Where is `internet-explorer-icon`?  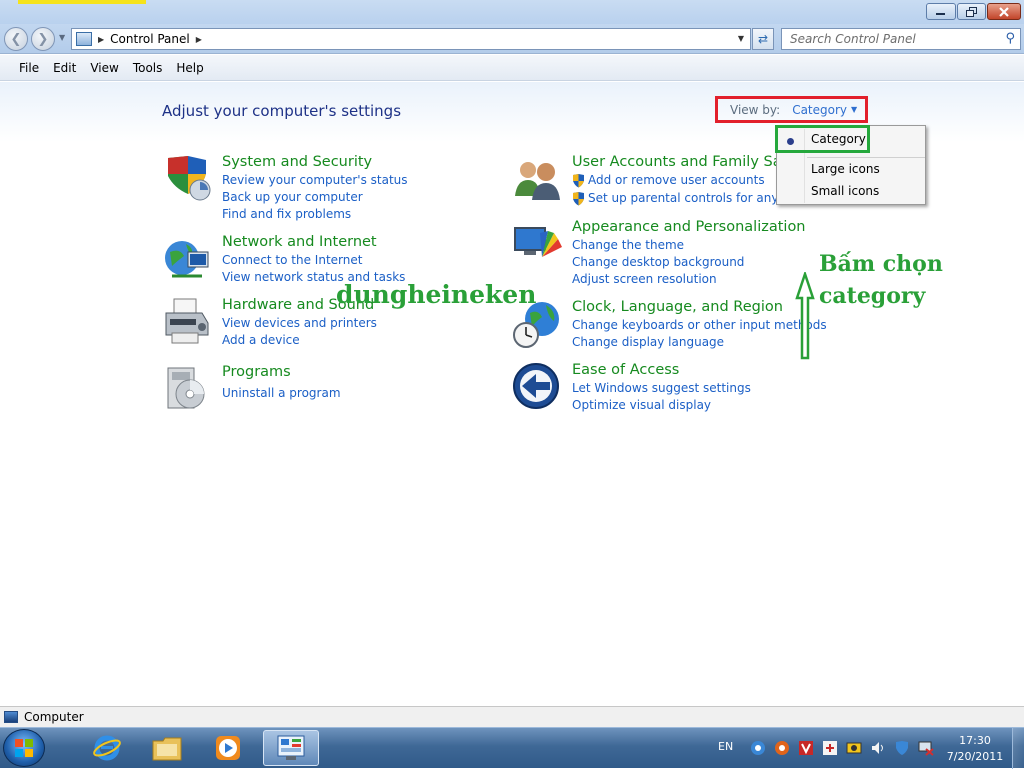 internet-explorer-icon is located at coordinates (107, 748).